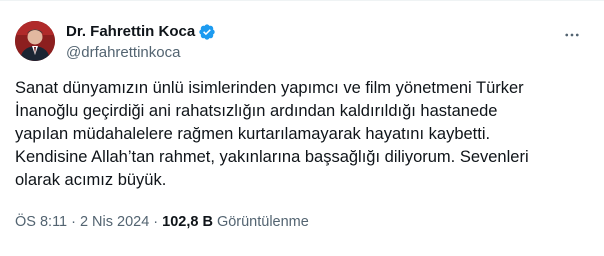 The height and width of the screenshot is (256, 604). What do you see at coordinates (187, 222) in the screenshot?
I see `views-count: 102,8 B` at bounding box center [187, 222].